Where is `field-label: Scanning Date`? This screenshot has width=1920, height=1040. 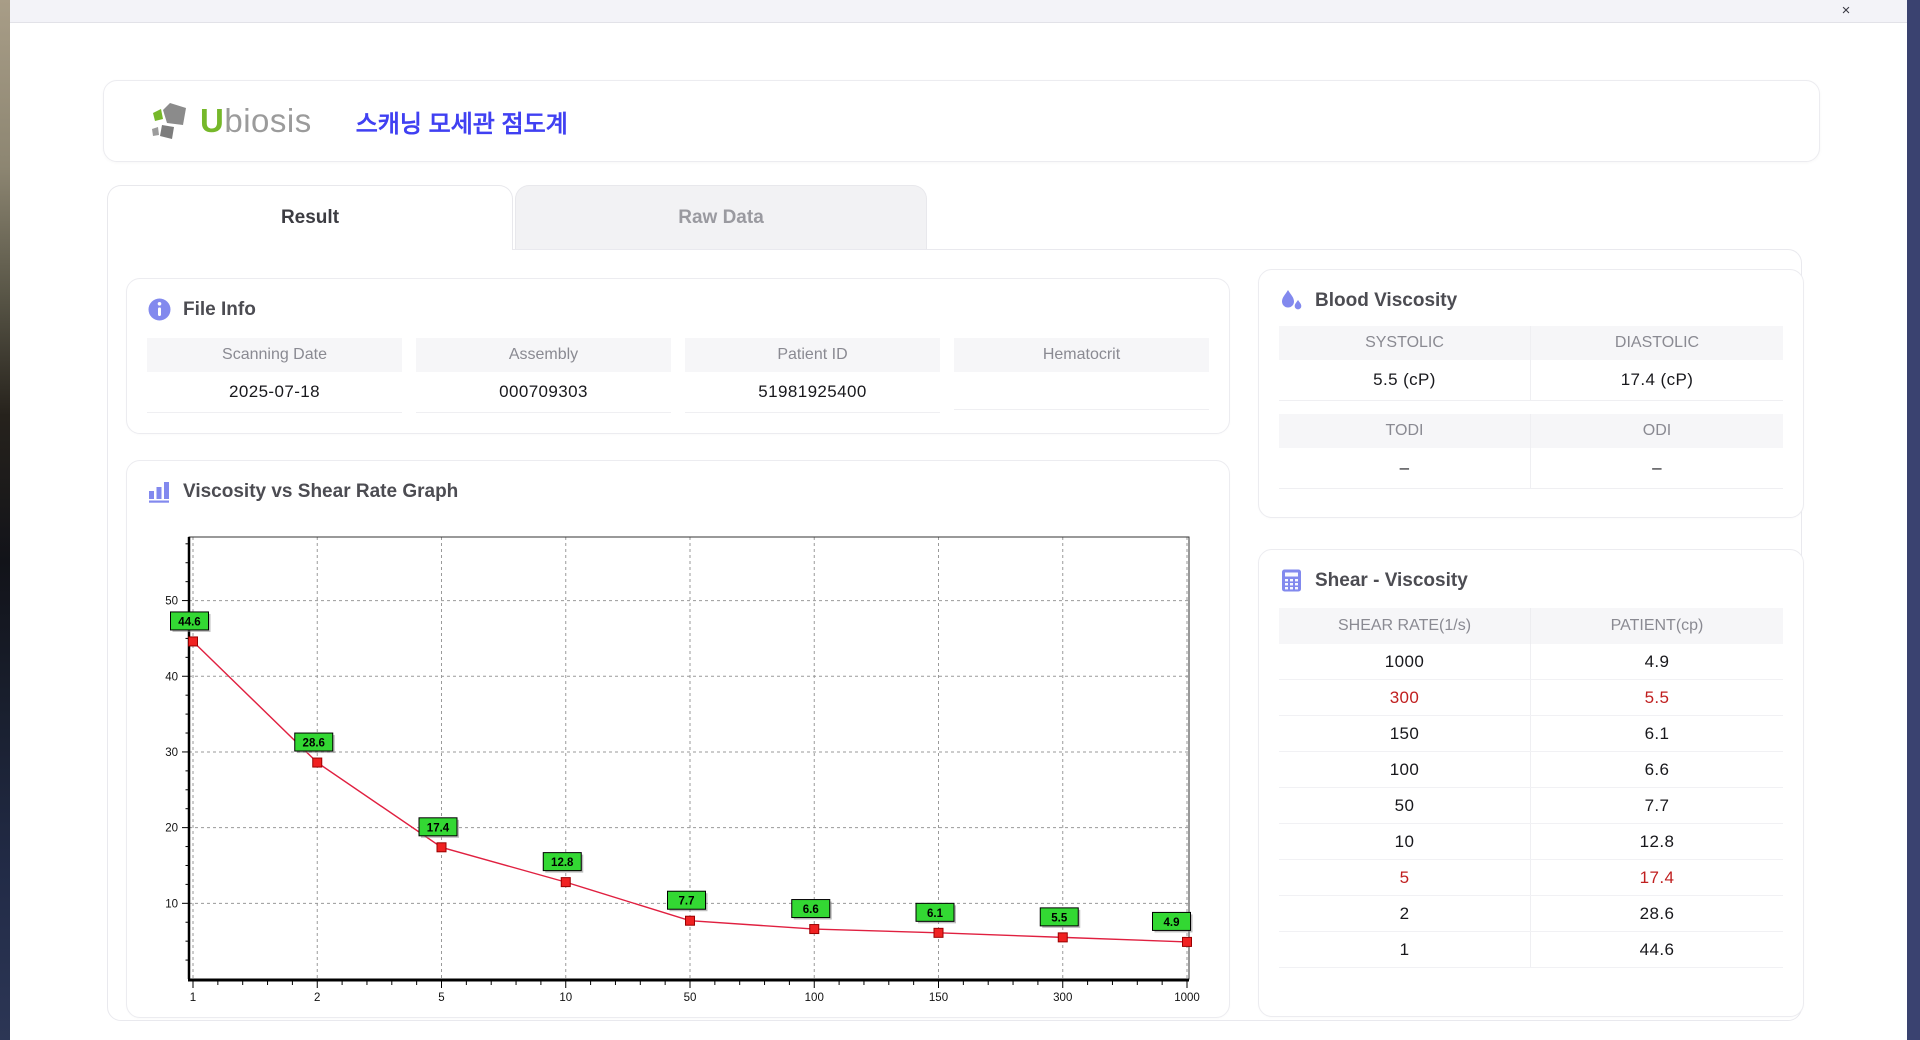
field-label: Scanning Date is located at coordinates (274, 355).